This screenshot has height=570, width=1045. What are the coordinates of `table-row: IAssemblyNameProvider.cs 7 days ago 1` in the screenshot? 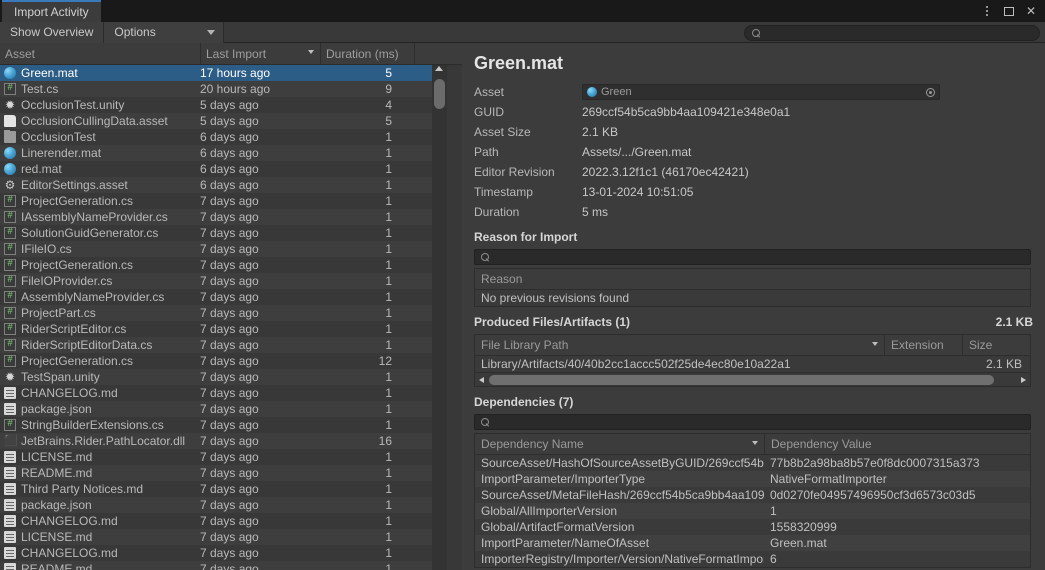 It's located at (223, 217).